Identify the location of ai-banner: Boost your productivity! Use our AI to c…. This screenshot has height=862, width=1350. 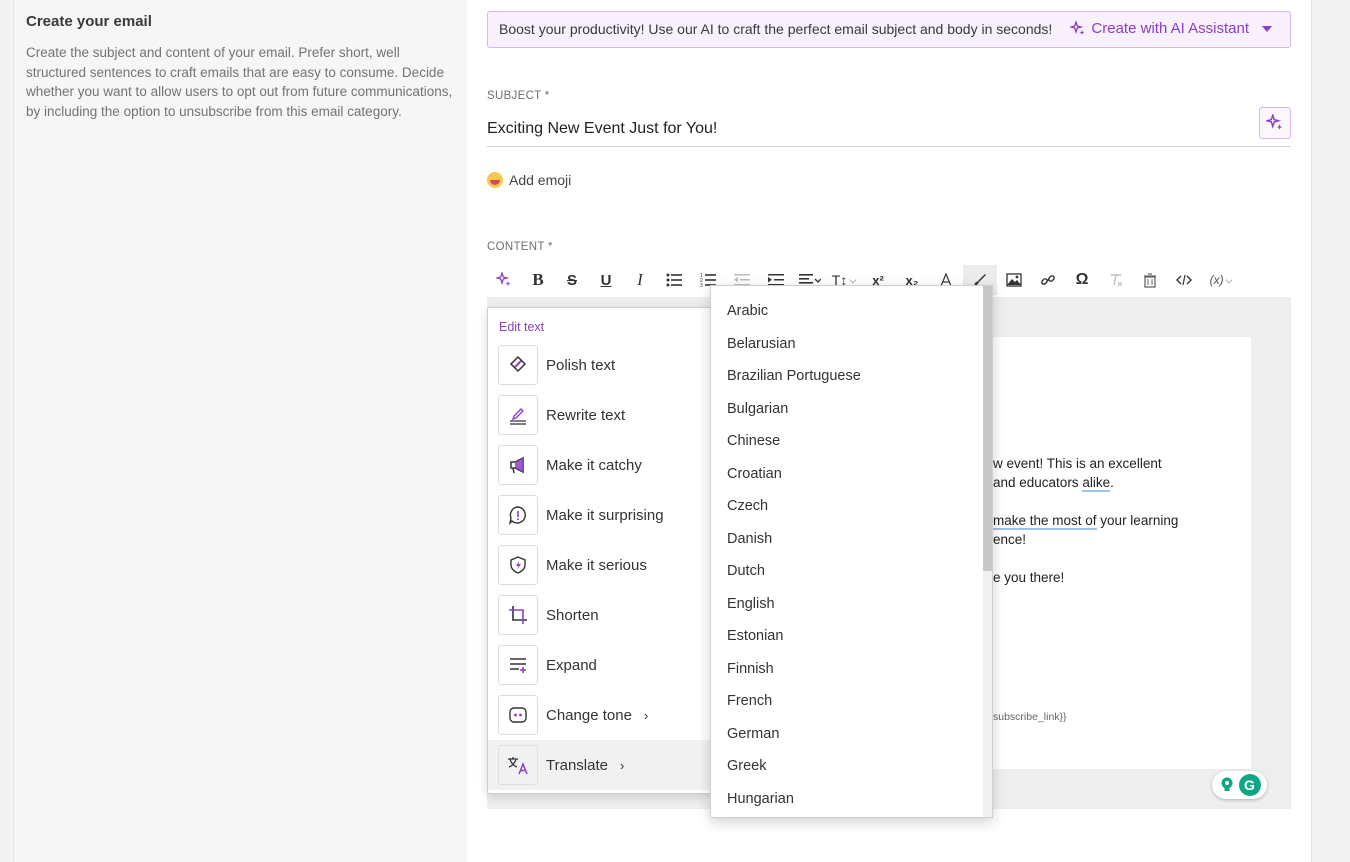
(889, 29).